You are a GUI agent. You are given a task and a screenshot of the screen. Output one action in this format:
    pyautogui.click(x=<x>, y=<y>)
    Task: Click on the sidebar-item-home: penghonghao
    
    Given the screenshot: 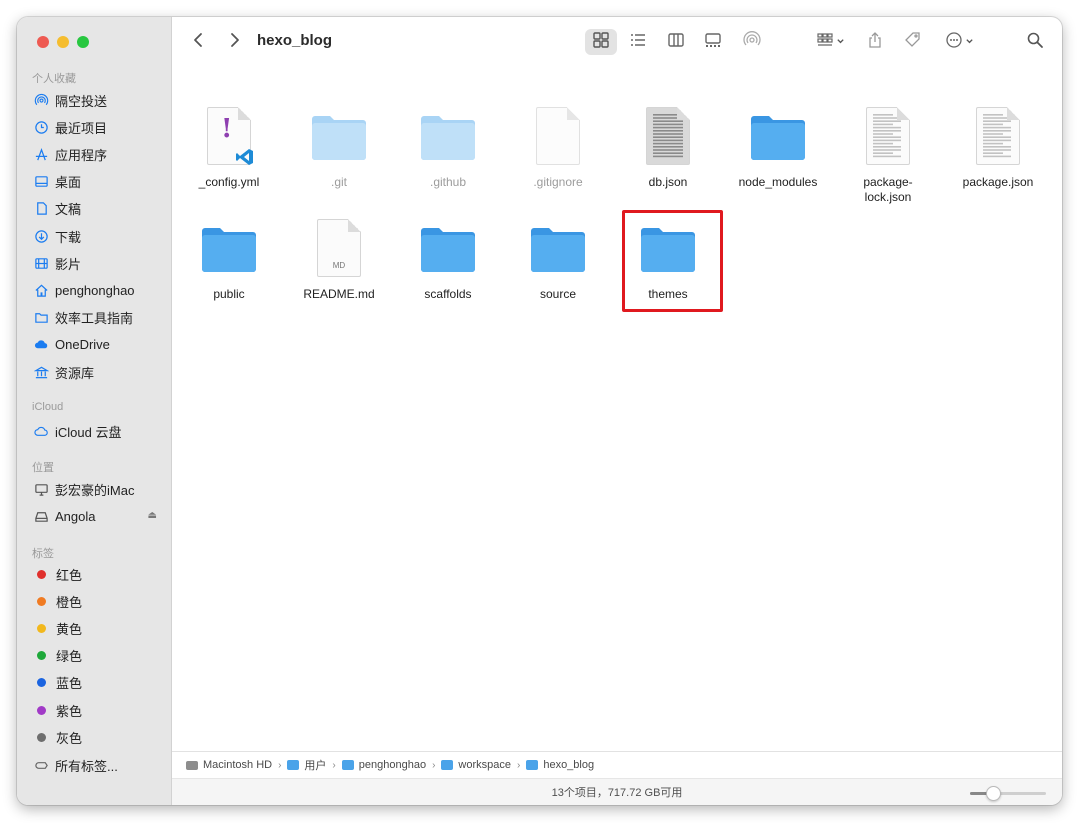 What is the action you would take?
    pyautogui.click(x=98, y=290)
    